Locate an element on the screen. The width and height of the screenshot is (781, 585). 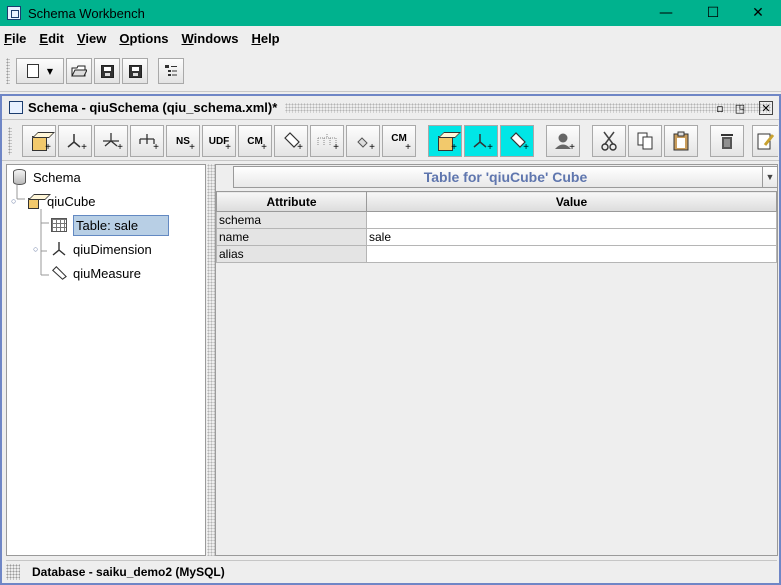
attribute-cell: alias is located at coordinates (291, 254).